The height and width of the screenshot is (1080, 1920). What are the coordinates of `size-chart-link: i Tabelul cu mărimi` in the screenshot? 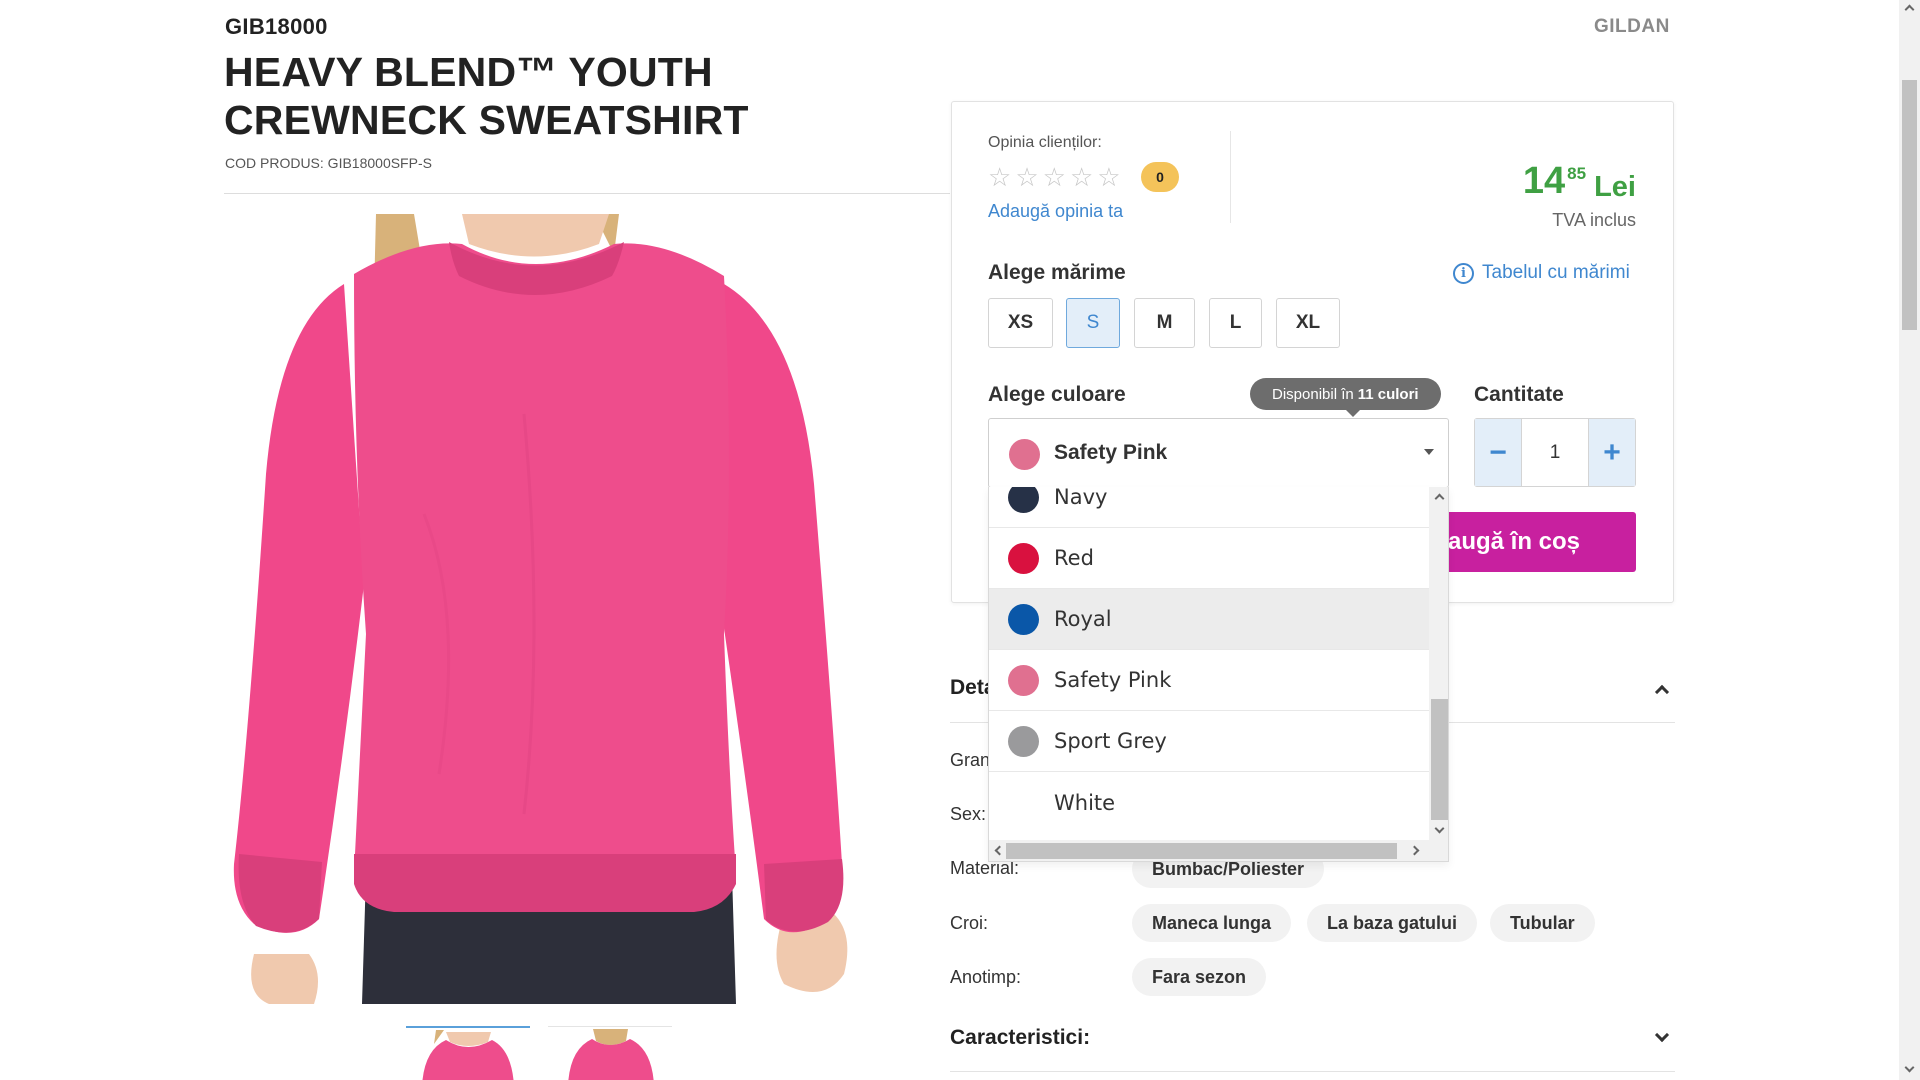 It's located at (1541, 273).